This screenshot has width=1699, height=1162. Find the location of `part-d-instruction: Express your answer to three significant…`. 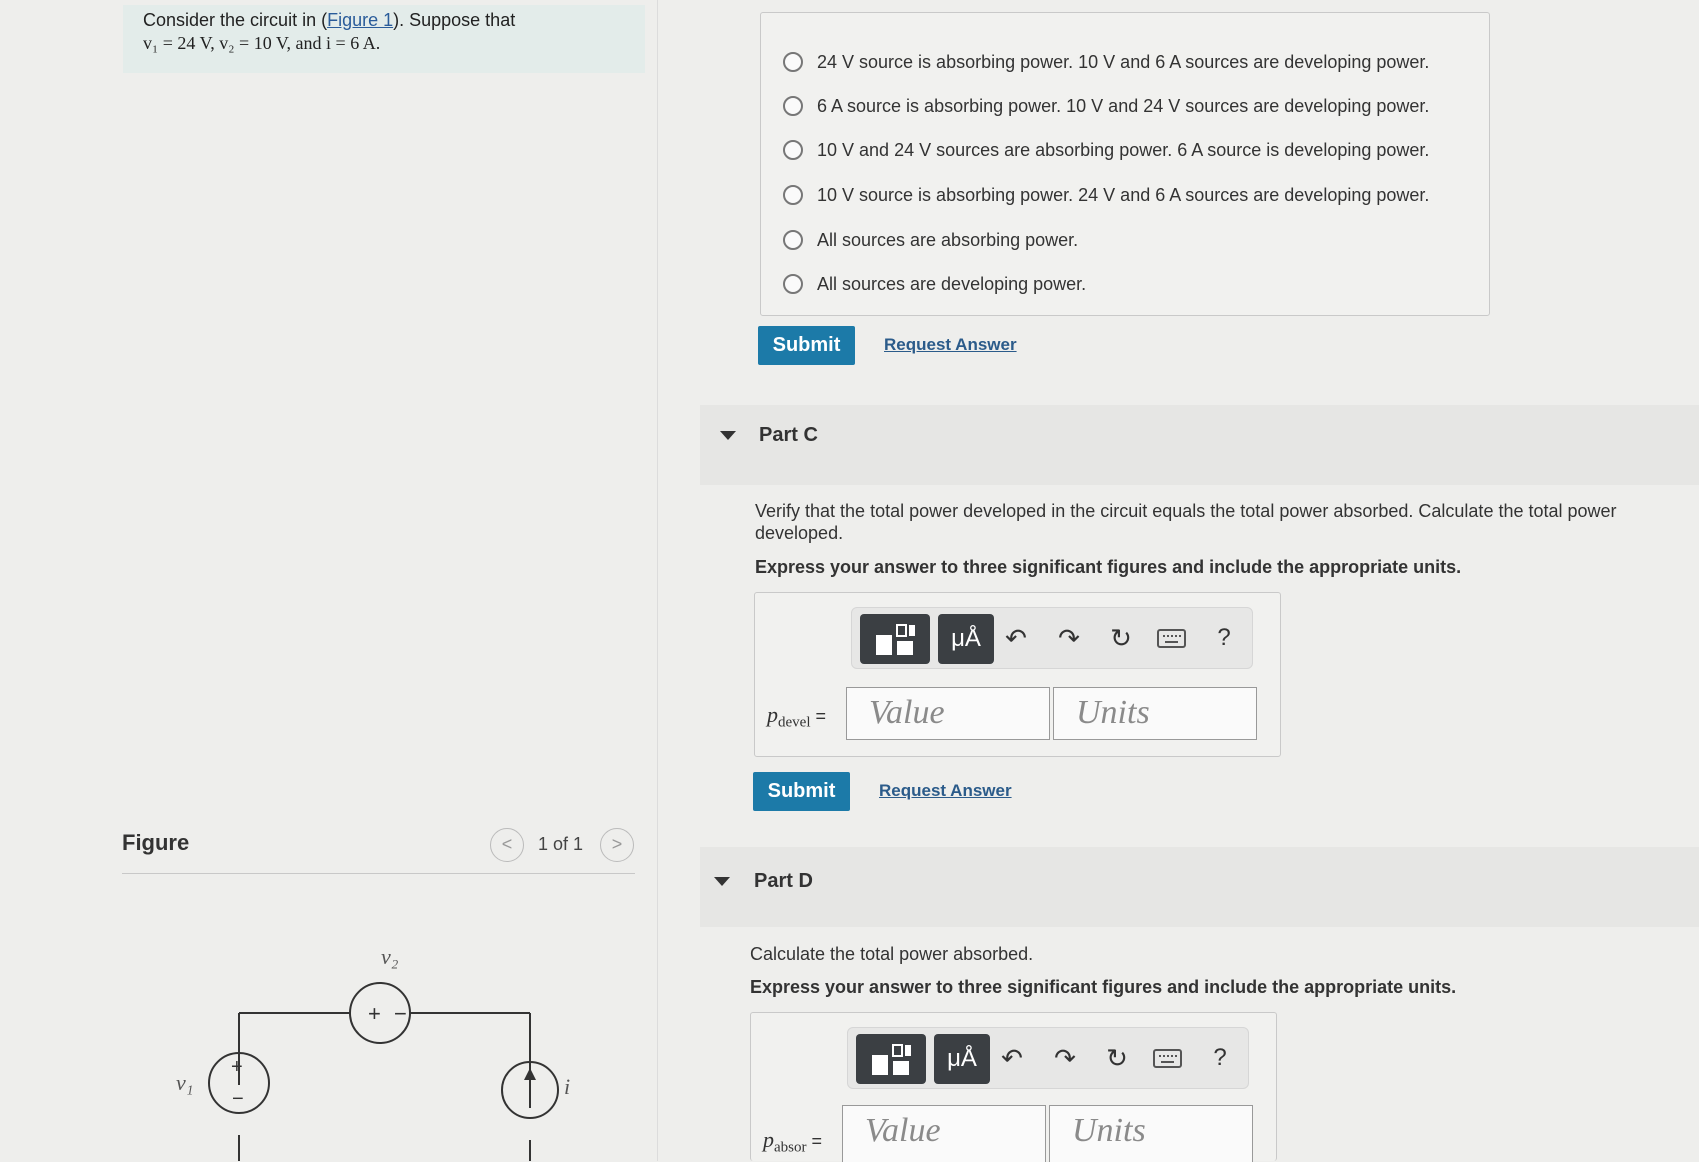

part-d-instruction: Express your answer to three significant… is located at coordinates (1103, 987).